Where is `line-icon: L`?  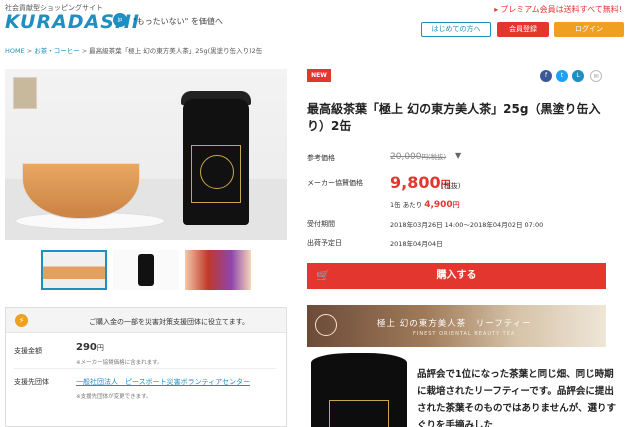 line-icon: L is located at coordinates (578, 76).